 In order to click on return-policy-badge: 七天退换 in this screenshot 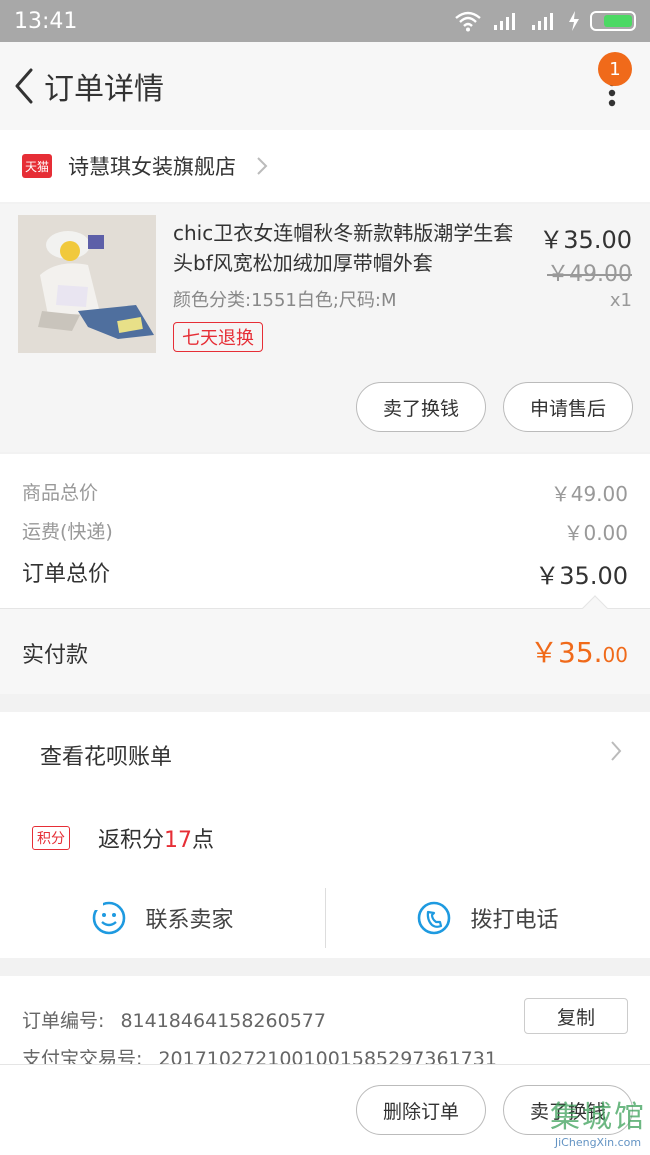, I will do `click(218, 337)`.